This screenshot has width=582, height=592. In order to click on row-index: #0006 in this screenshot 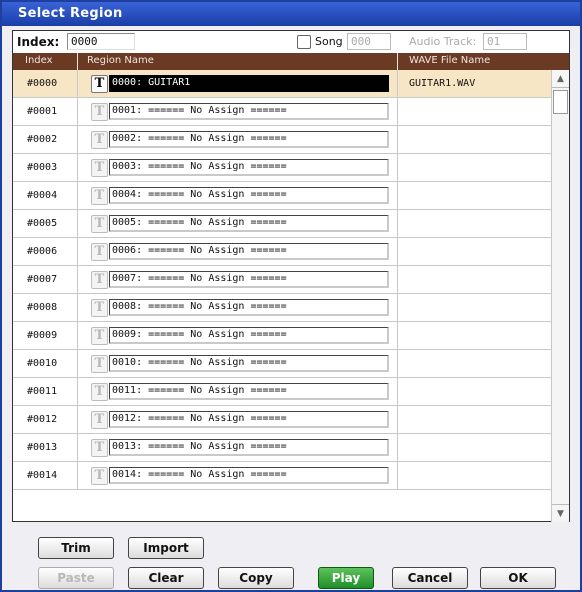, I will do `click(42, 251)`.